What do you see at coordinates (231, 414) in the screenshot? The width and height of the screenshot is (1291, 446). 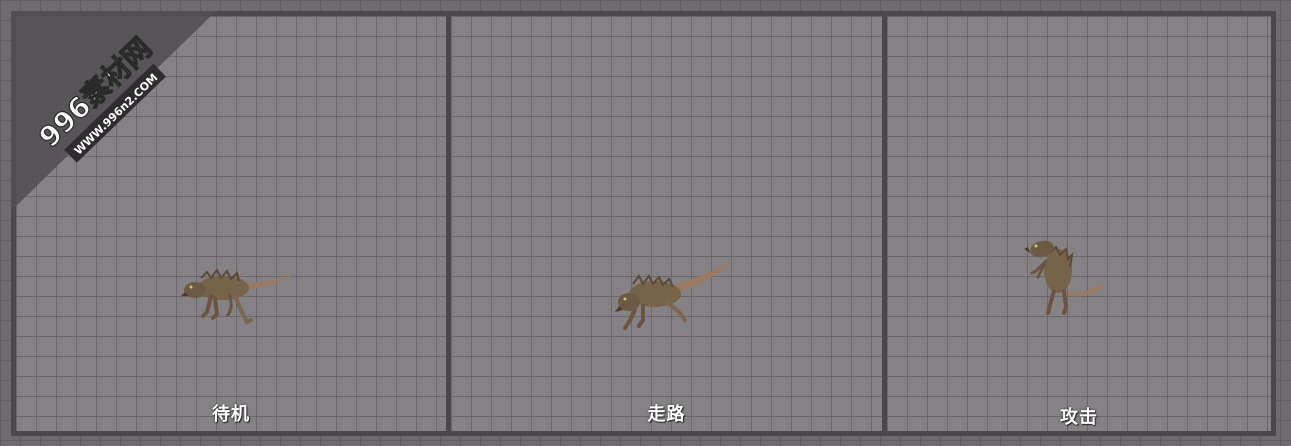 I see `panel-label-idle: 待机` at bounding box center [231, 414].